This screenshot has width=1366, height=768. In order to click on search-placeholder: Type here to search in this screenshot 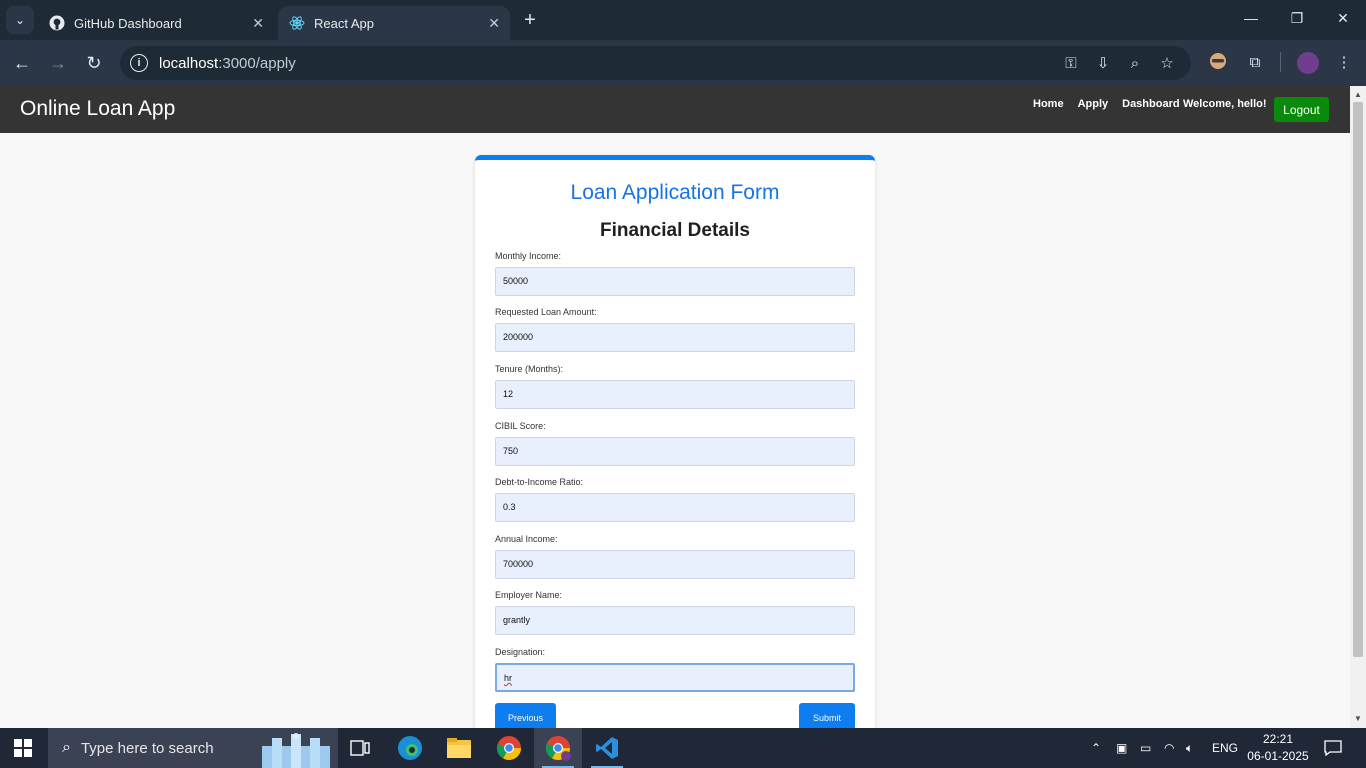, I will do `click(147, 748)`.